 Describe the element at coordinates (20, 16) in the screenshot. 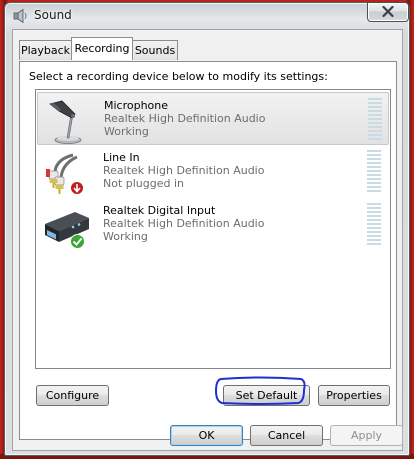

I see `speaker-icon` at that location.